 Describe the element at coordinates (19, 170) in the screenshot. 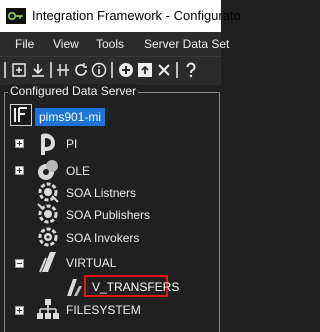

I see `expand-ole-toggle` at that location.